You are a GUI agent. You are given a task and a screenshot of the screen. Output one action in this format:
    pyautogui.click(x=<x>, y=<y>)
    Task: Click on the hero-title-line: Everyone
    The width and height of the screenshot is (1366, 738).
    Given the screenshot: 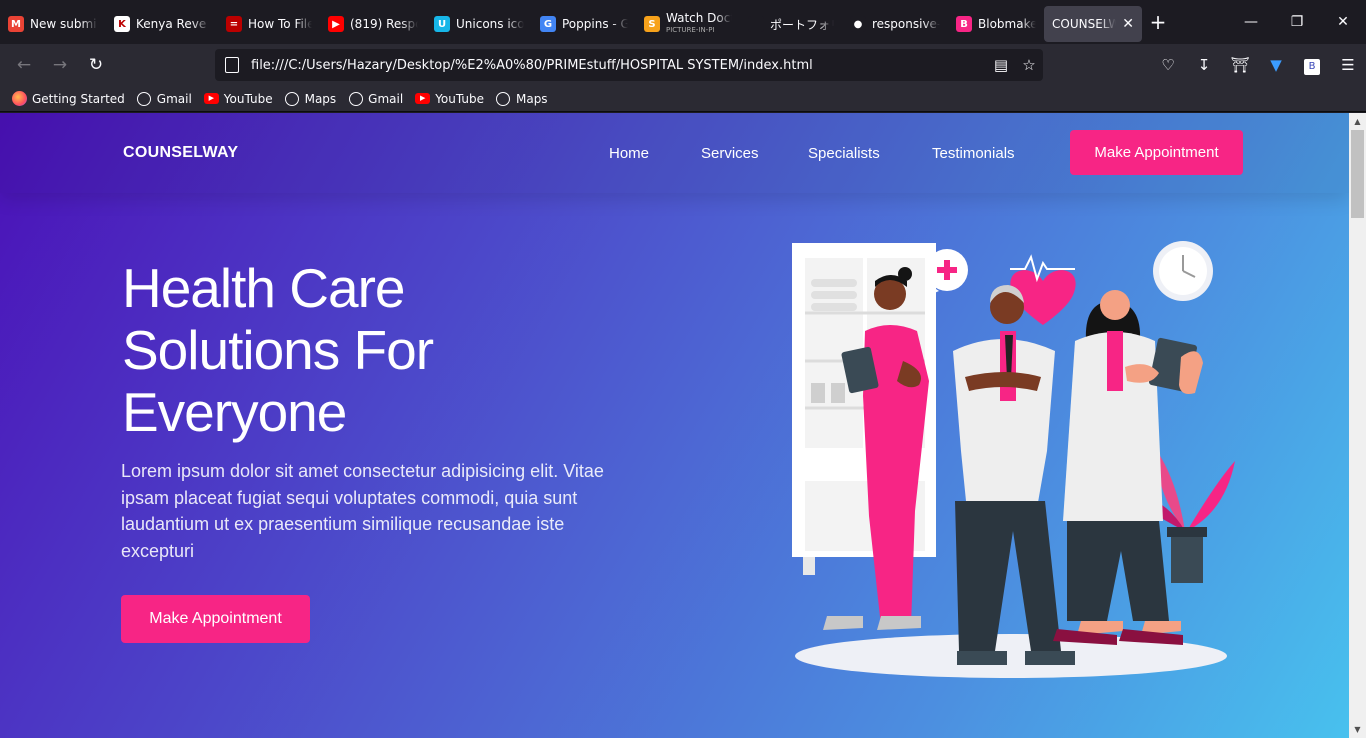 What is the action you would take?
    pyautogui.click(x=234, y=412)
    